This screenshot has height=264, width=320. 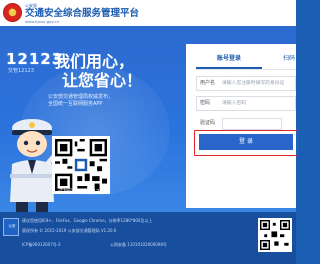 I want to click on site-header: 公安部 交通安全综合服务管理平台 www.bjxxx.gov.cn, so click(x=148, y=13).